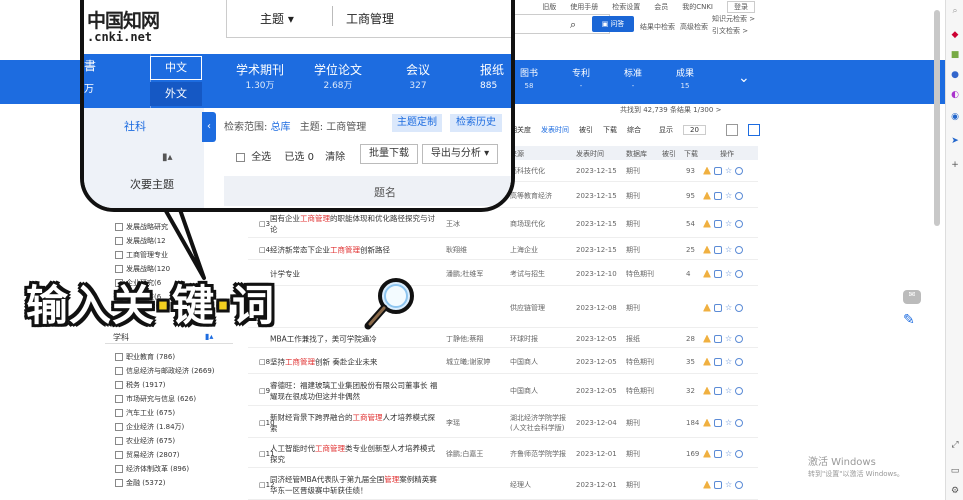 This screenshot has width=963, height=500. Describe the element at coordinates (541, 423) in the screenshot. I see `row-source: 湖北经济学院学报(人文社会科学版)` at that location.